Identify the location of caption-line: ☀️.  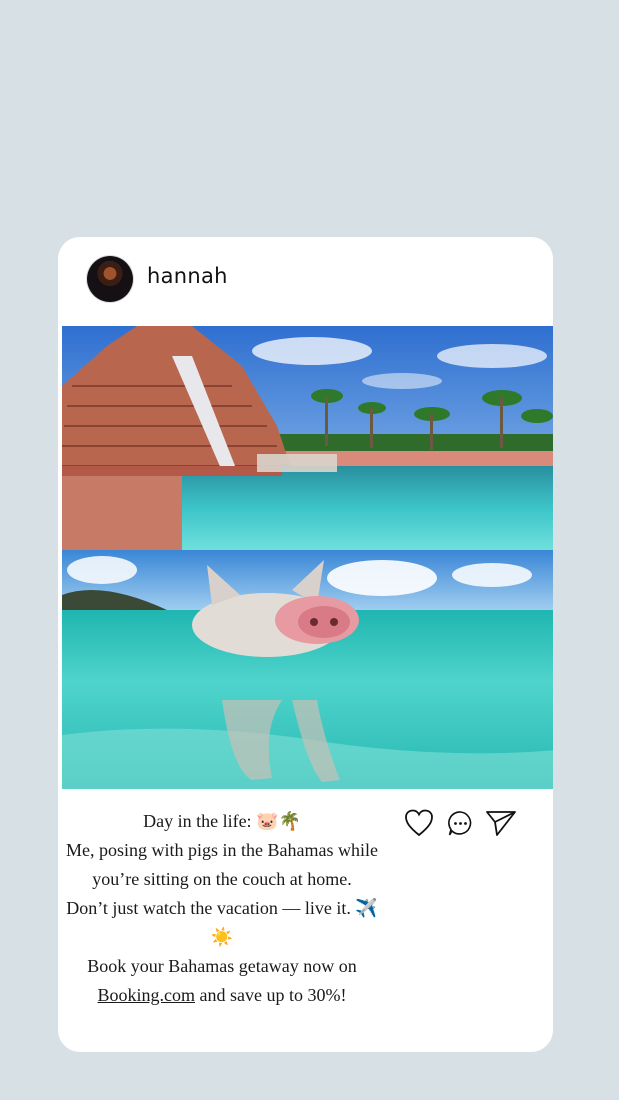
(222, 937).